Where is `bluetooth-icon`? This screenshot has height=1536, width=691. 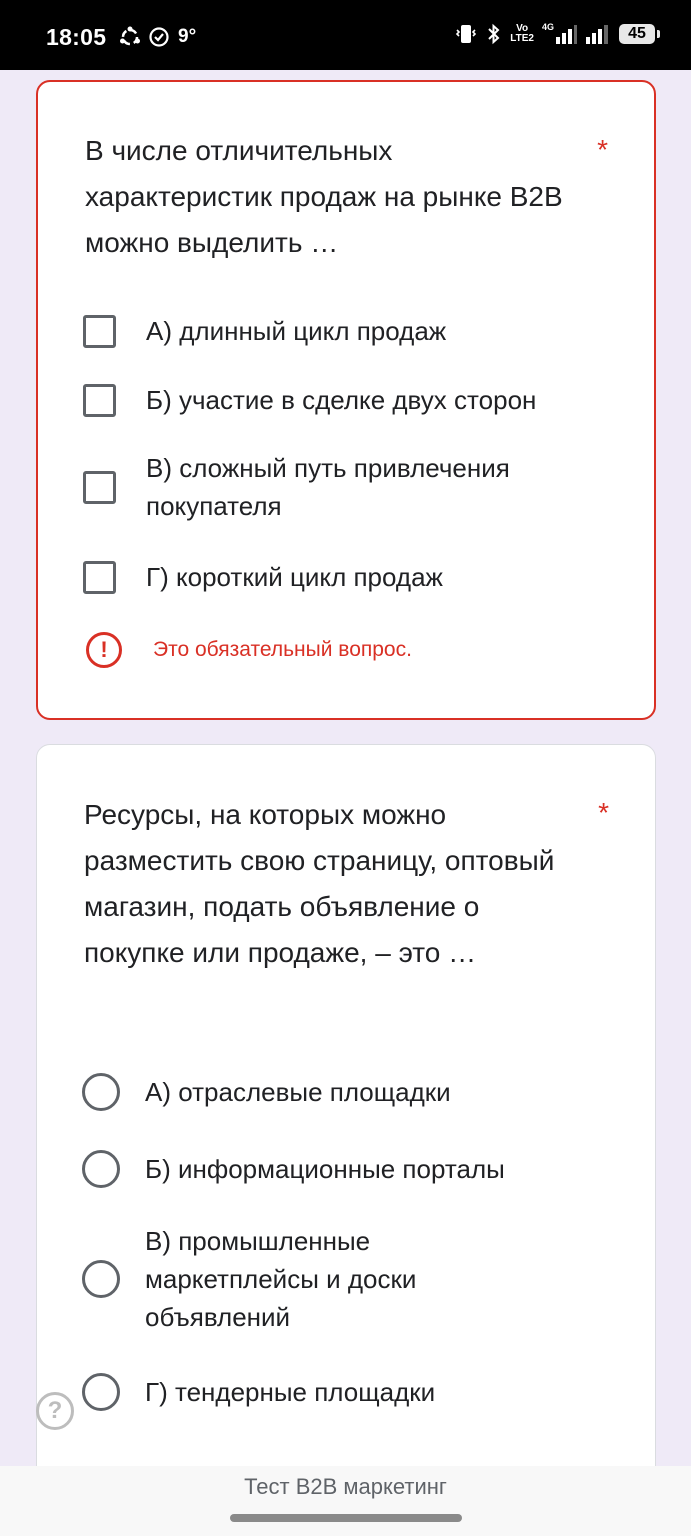 bluetooth-icon is located at coordinates (494, 34).